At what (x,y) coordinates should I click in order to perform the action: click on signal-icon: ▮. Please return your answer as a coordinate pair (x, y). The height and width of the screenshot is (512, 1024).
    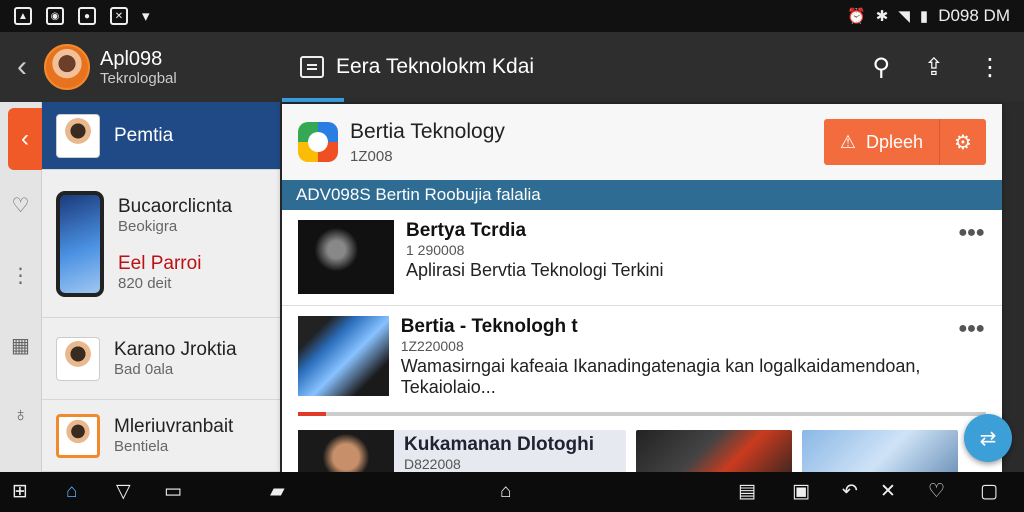
    Looking at the image, I should click on (924, 16).